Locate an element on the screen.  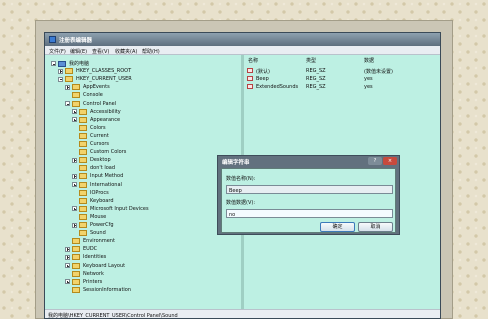
tree-item: HKEY_CLASSES_ROOT is located at coordinates (94, 71).